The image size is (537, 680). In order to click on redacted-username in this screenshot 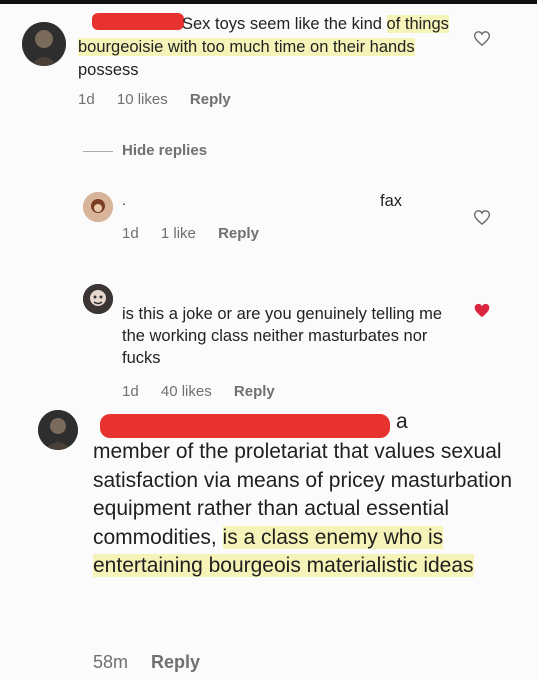, I will do `click(245, 426)`.